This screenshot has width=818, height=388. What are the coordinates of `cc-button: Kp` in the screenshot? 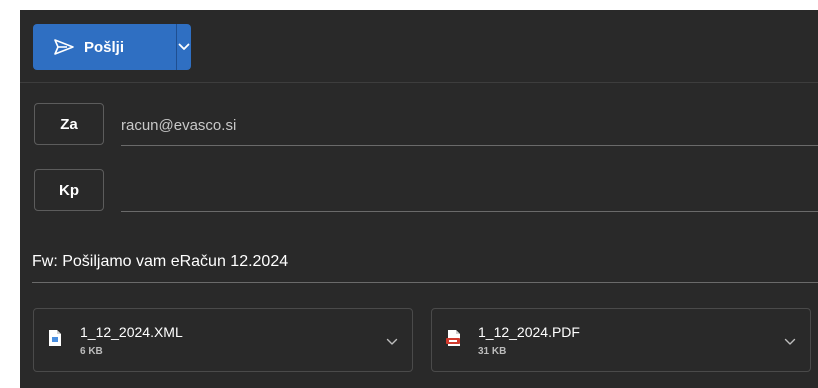 It's located at (69, 190).